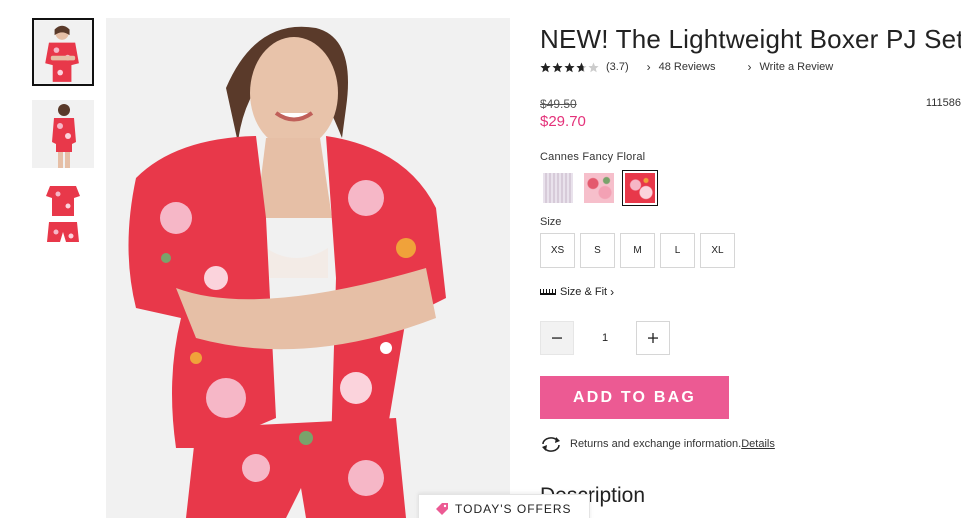 The image size is (961, 518). Describe the element at coordinates (687, 67) in the screenshot. I see `reviews-link: 48 Reviews` at that location.